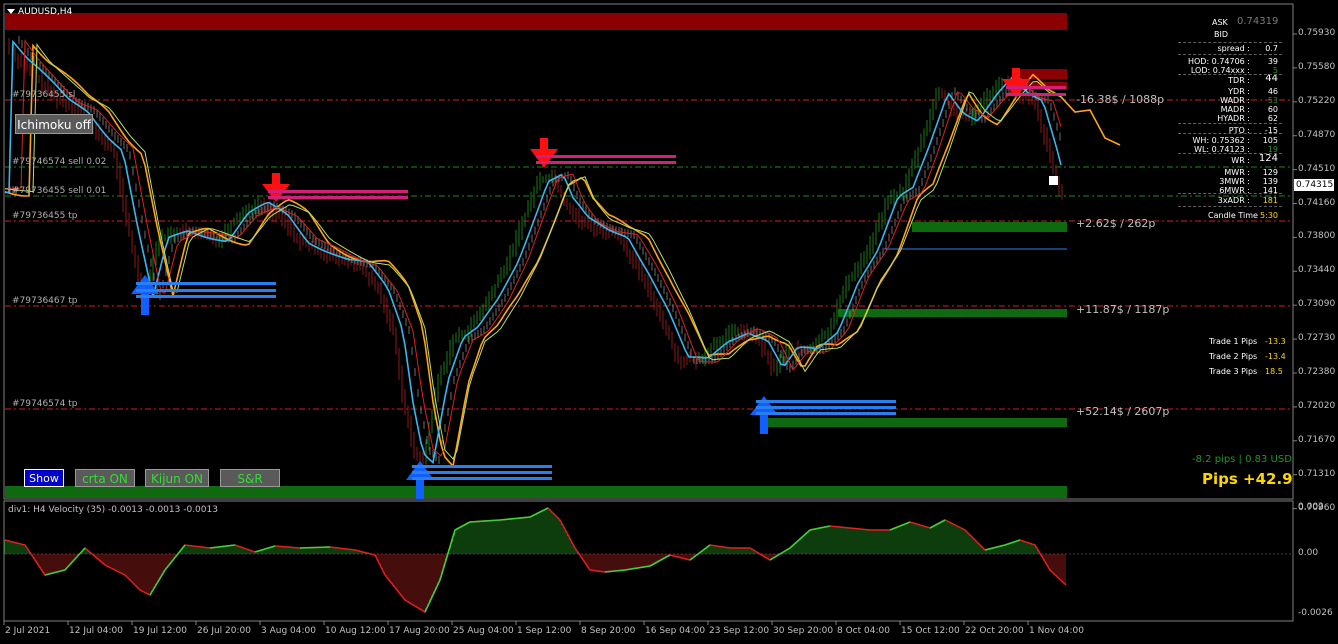 This screenshot has height=644, width=1338. What do you see at coordinates (1317, 168) in the screenshot?
I see `price-axis-label: 0.74510` at bounding box center [1317, 168].